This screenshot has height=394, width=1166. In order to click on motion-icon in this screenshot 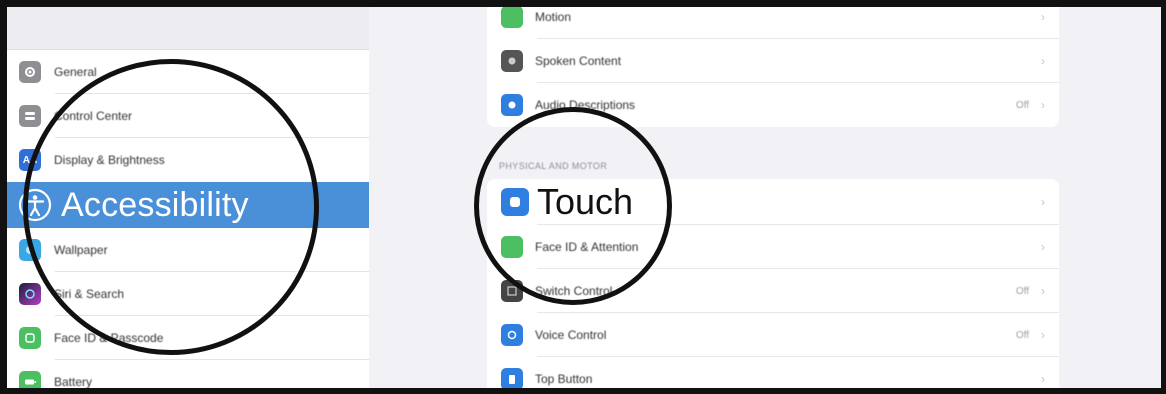, I will do `click(512, 17)`.